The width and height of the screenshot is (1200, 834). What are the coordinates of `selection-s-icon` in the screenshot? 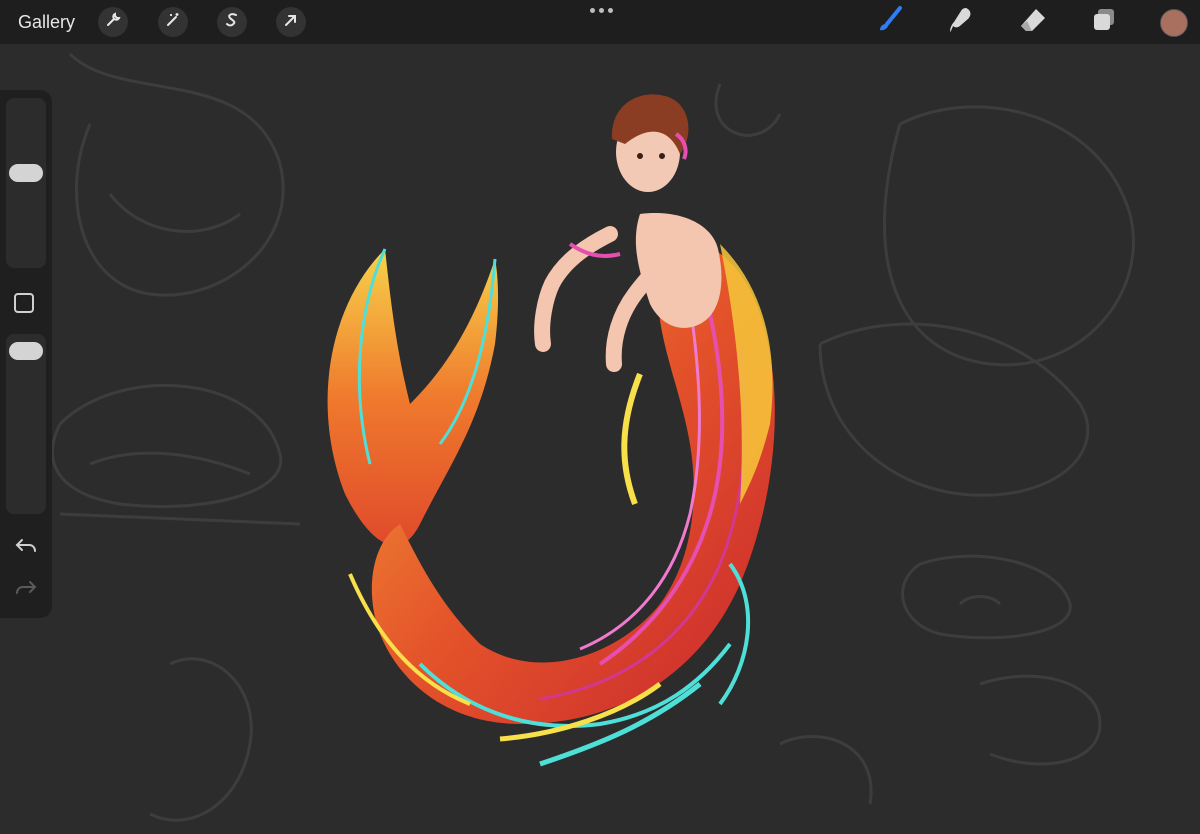 It's located at (232, 22).